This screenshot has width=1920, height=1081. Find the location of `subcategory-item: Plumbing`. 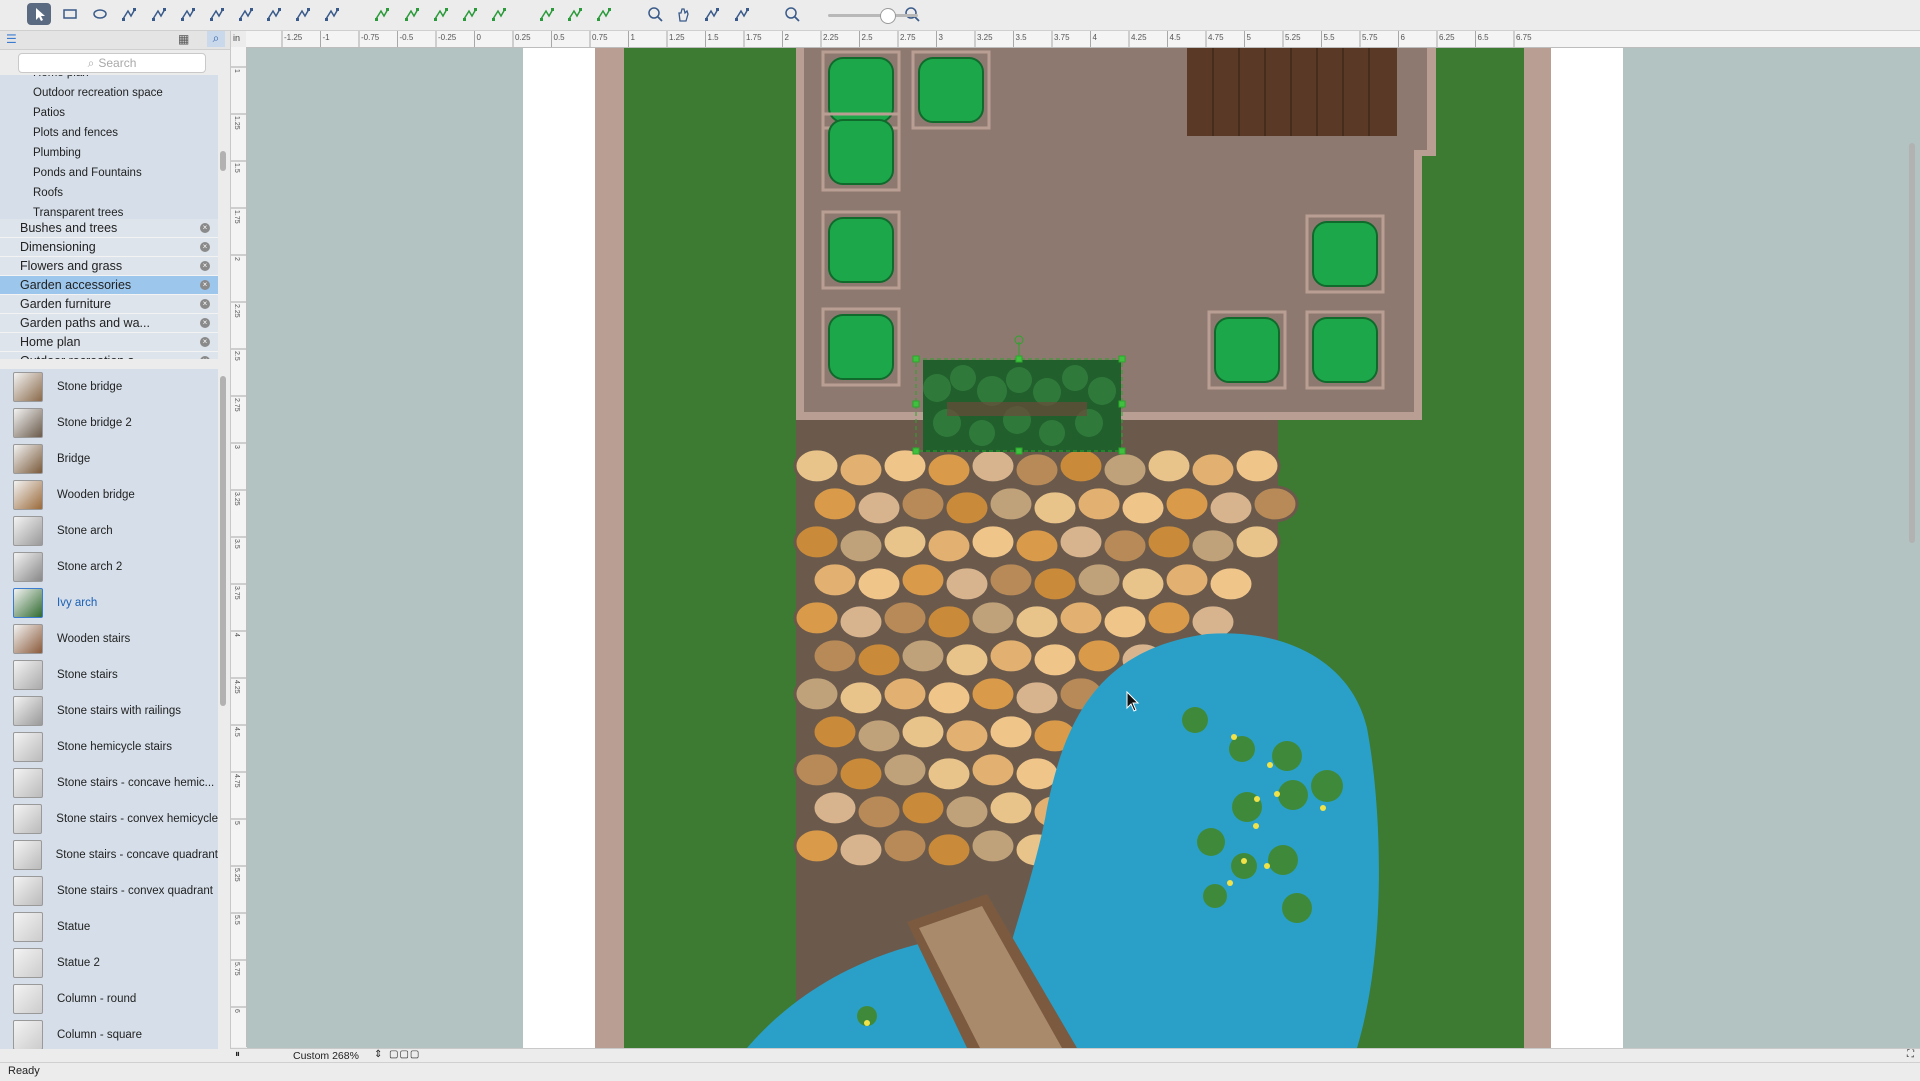

subcategory-item: Plumbing is located at coordinates (109, 153).